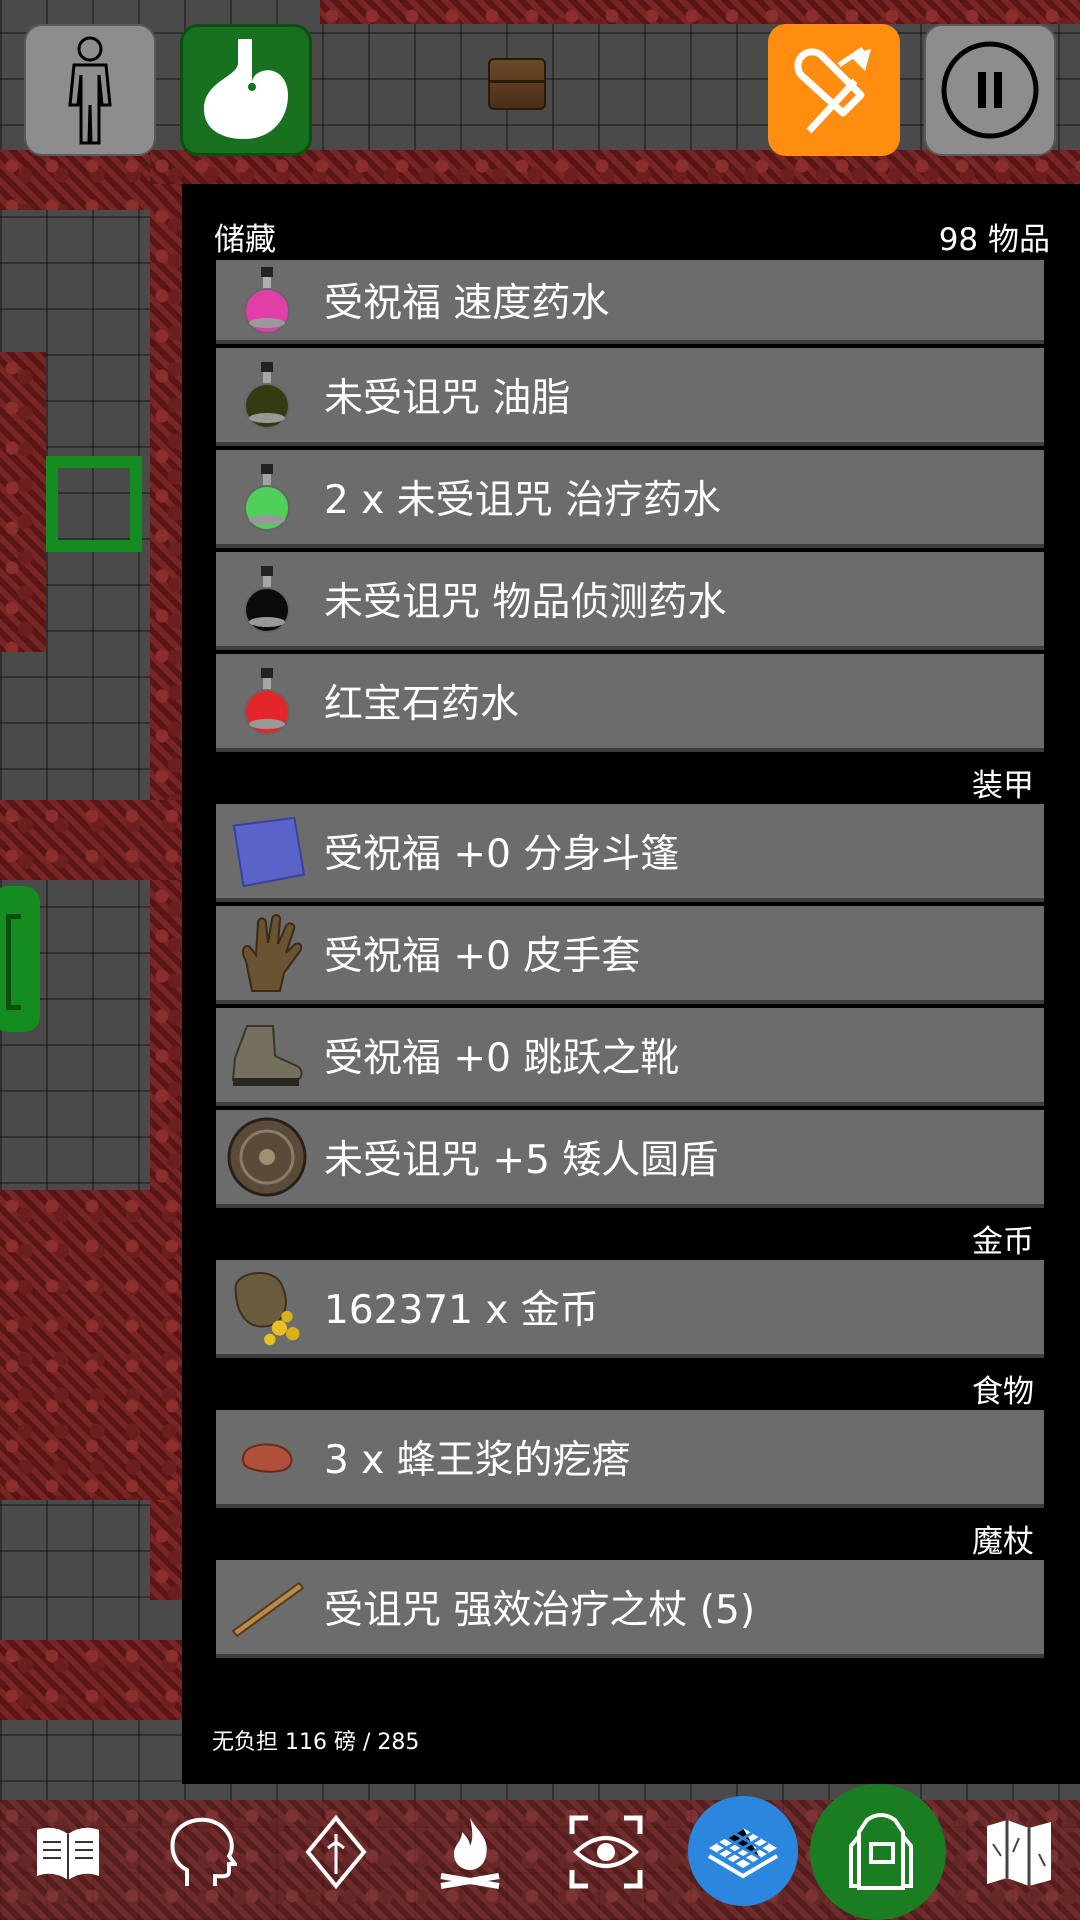 This screenshot has height=1920, width=1080. I want to click on inventory-item: 受祝福 +0 皮手套, so click(630, 955).